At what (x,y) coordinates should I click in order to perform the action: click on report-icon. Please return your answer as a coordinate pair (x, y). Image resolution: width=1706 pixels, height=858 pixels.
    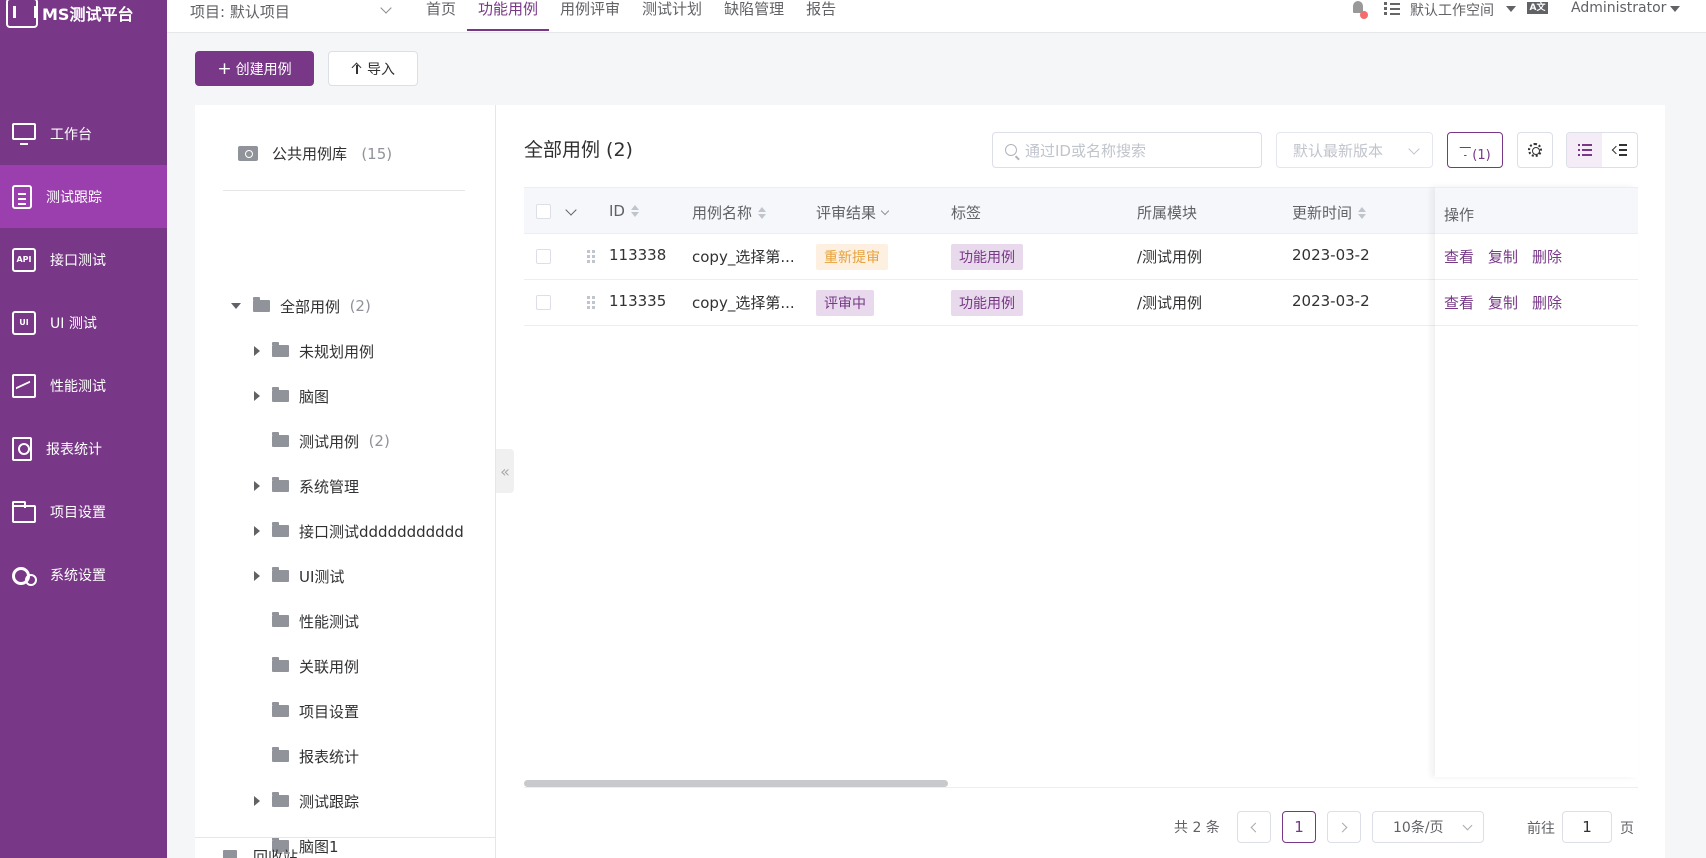
    Looking at the image, I should click on (22, 448).